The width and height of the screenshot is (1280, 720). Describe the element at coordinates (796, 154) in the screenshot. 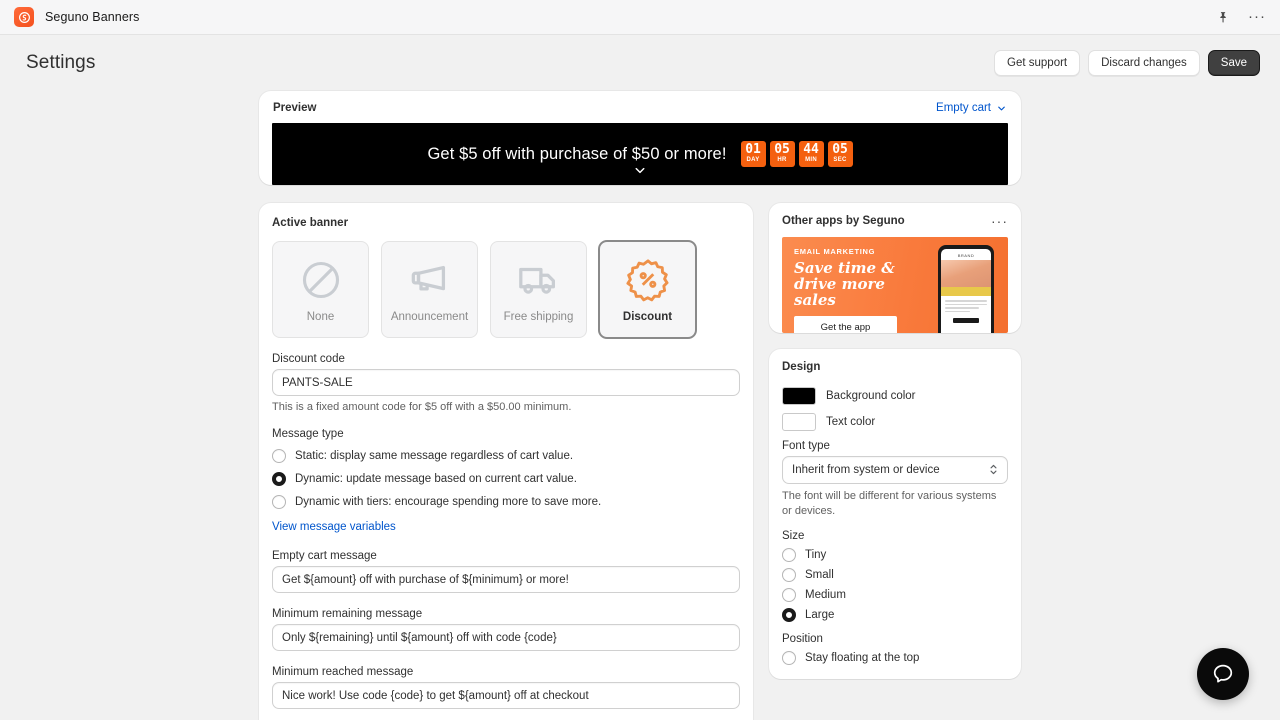

I see `countdown-timer: 01 DAY 05 HR 44 MIN 05 SEC` at that location.